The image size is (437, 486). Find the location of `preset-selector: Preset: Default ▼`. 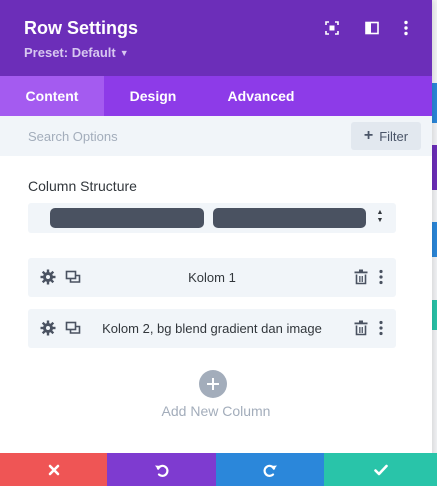

preset-selector: Preset: Default ▼ is located at coordinates (76, 52).